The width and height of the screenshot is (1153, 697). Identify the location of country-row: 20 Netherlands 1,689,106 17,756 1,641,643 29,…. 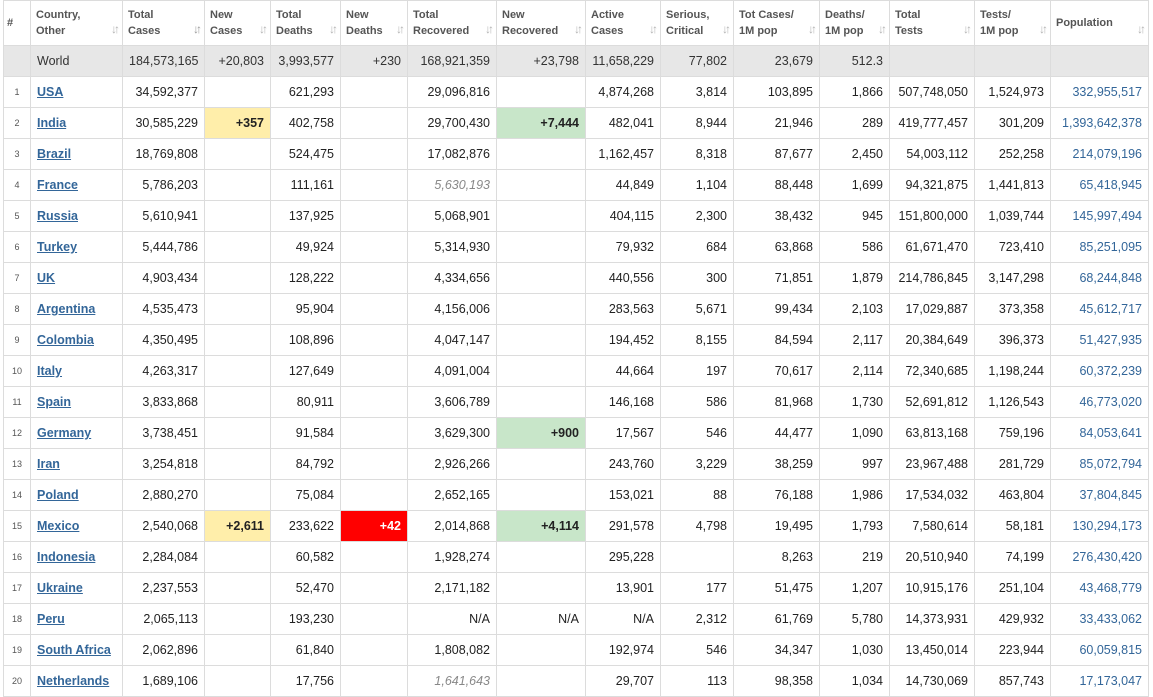
(576, 681).